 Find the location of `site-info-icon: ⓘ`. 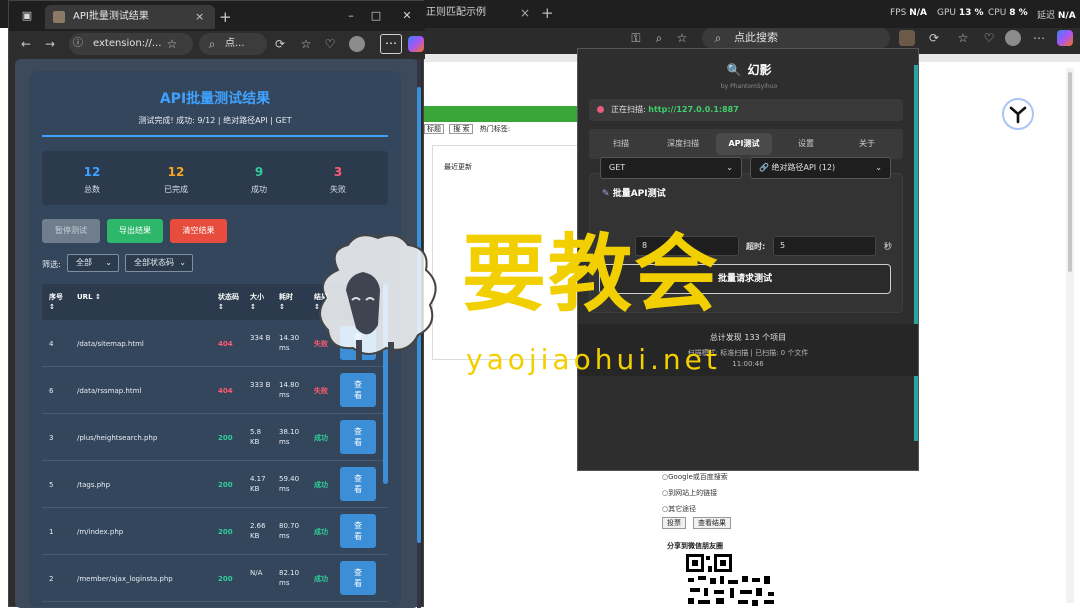

site-info-icon: ⓘ is located at coordinates (78, 44).